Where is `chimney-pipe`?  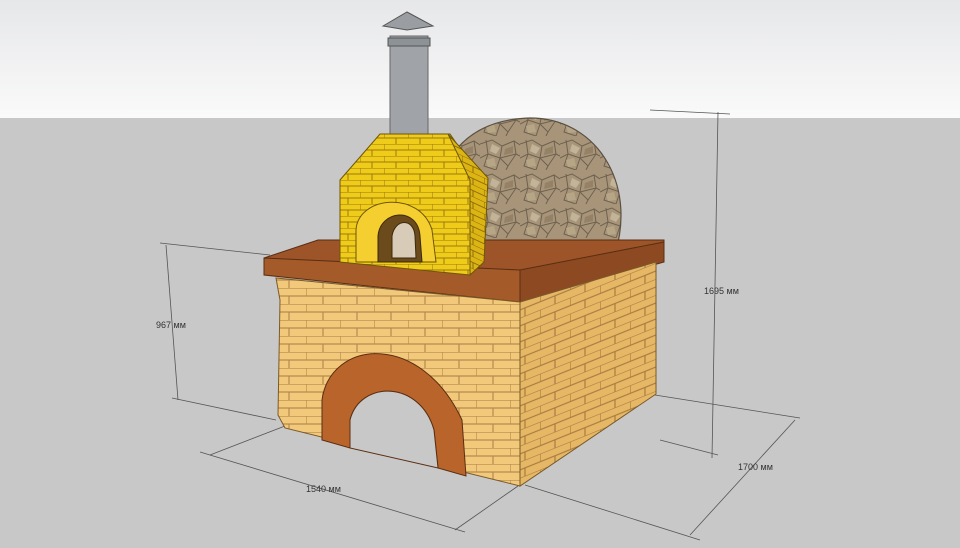 chimney-pipe is located at coordinates (409, 86).